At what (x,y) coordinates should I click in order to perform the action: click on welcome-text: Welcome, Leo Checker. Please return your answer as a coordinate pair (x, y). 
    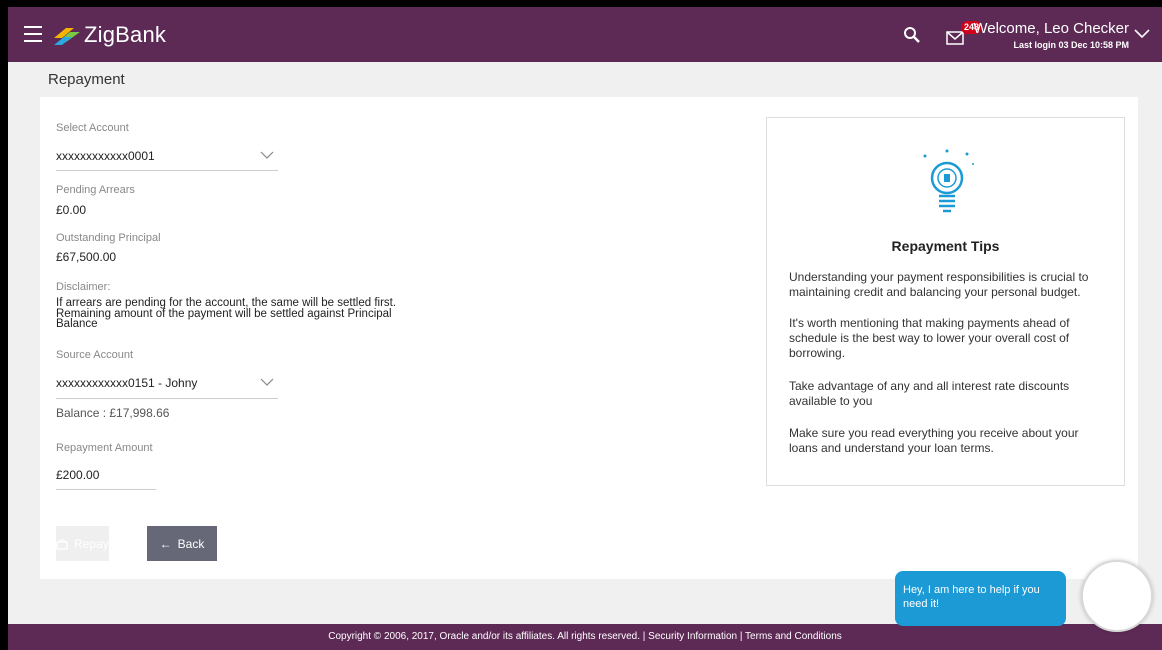
    Looking at the image, I should click on (1051, 28).